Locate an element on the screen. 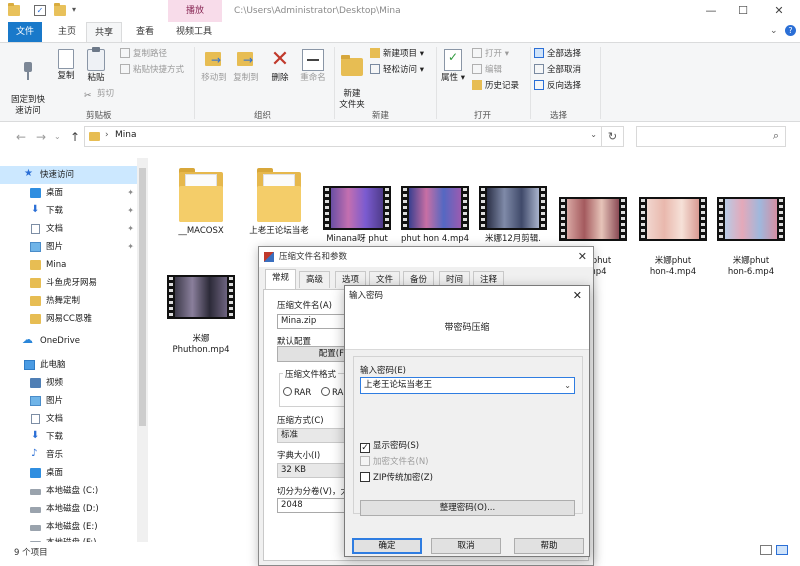 This screenshot has width=800, height=566. nav-netease-cc: 网易CC恩雅 is located at coordinates (74, 319).